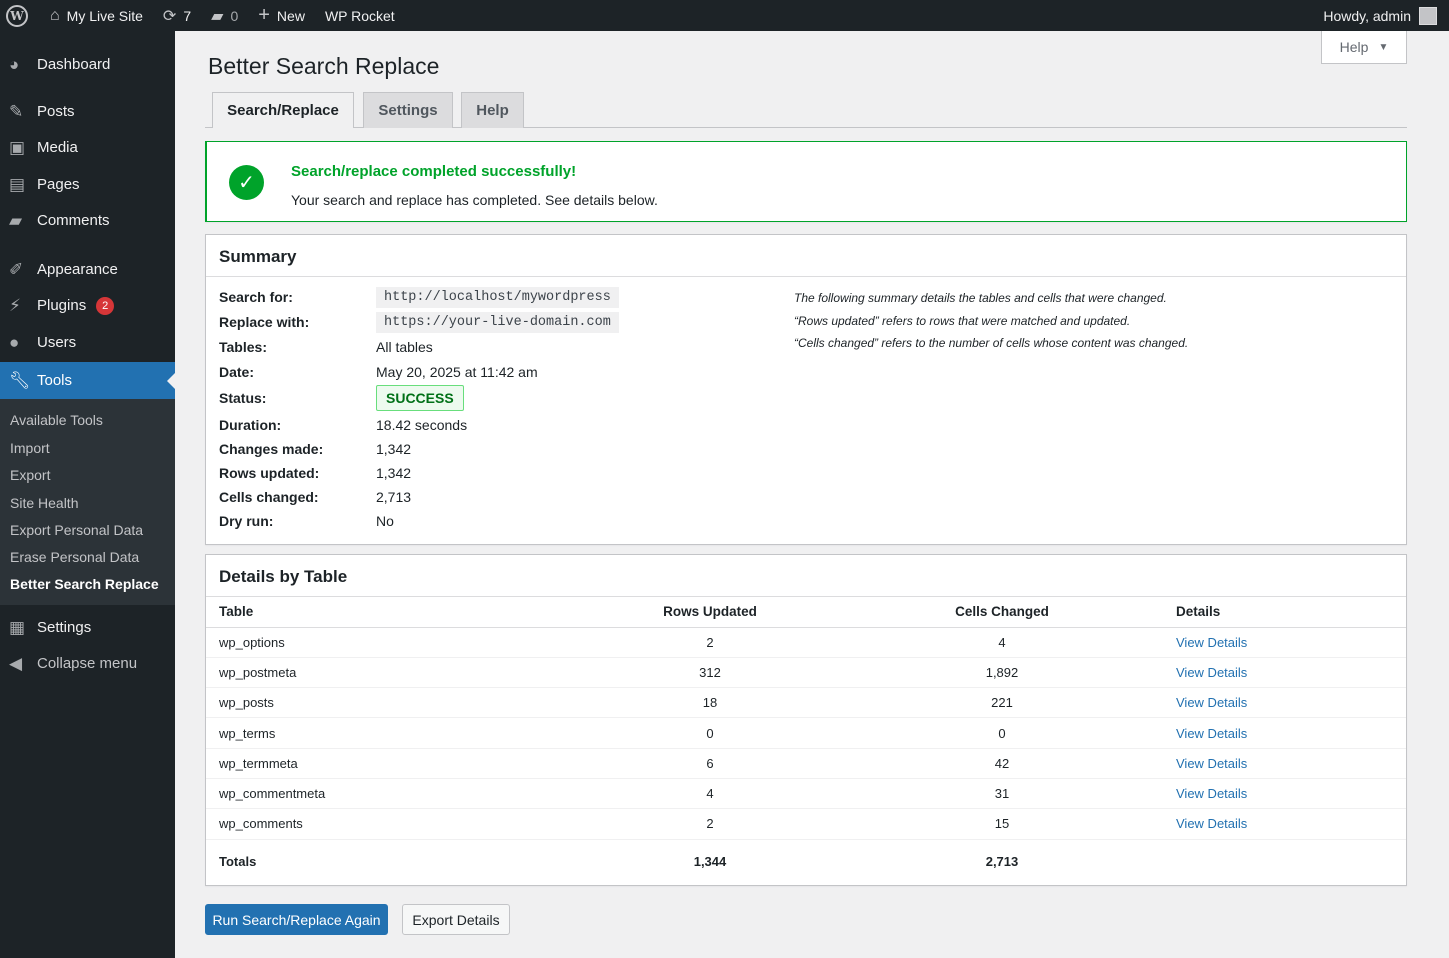 The image size is (1449, 958). What do you see at coordinates (710, 763) in the screenshot?
I see `rows-updated-cell: 6` at bounding box center [710, 763].